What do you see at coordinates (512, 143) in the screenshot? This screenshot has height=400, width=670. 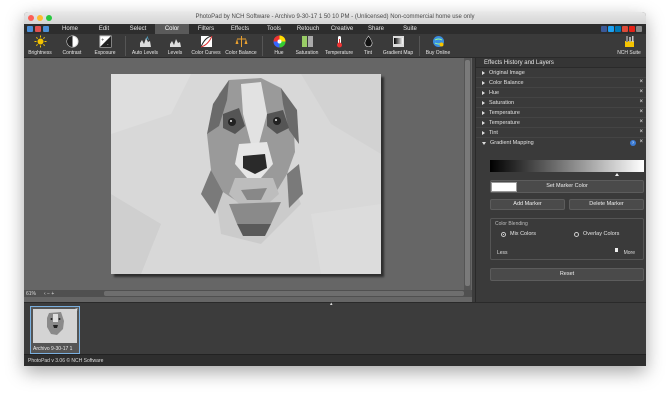 I see `layer-label: Gradient Mapping` at bounding box center [512, 143].